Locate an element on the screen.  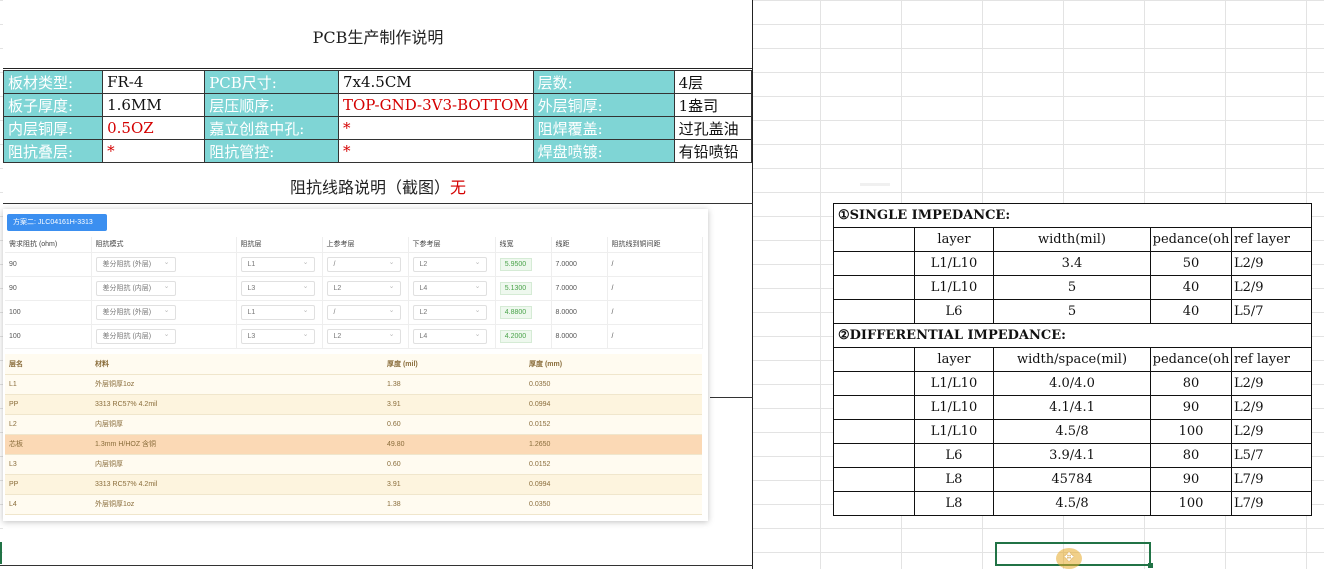
plan-button: 方案二: JLC04161H-3313 is located at coordinates (57, 222).